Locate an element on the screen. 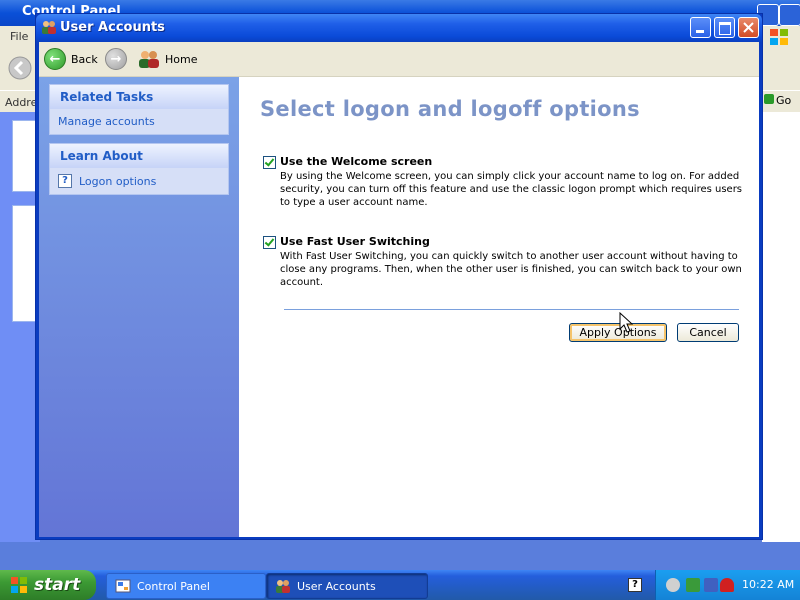 Image resolution: width=800 pixels, height=600 pixels. separator-line is located at coordinates (511, 309).